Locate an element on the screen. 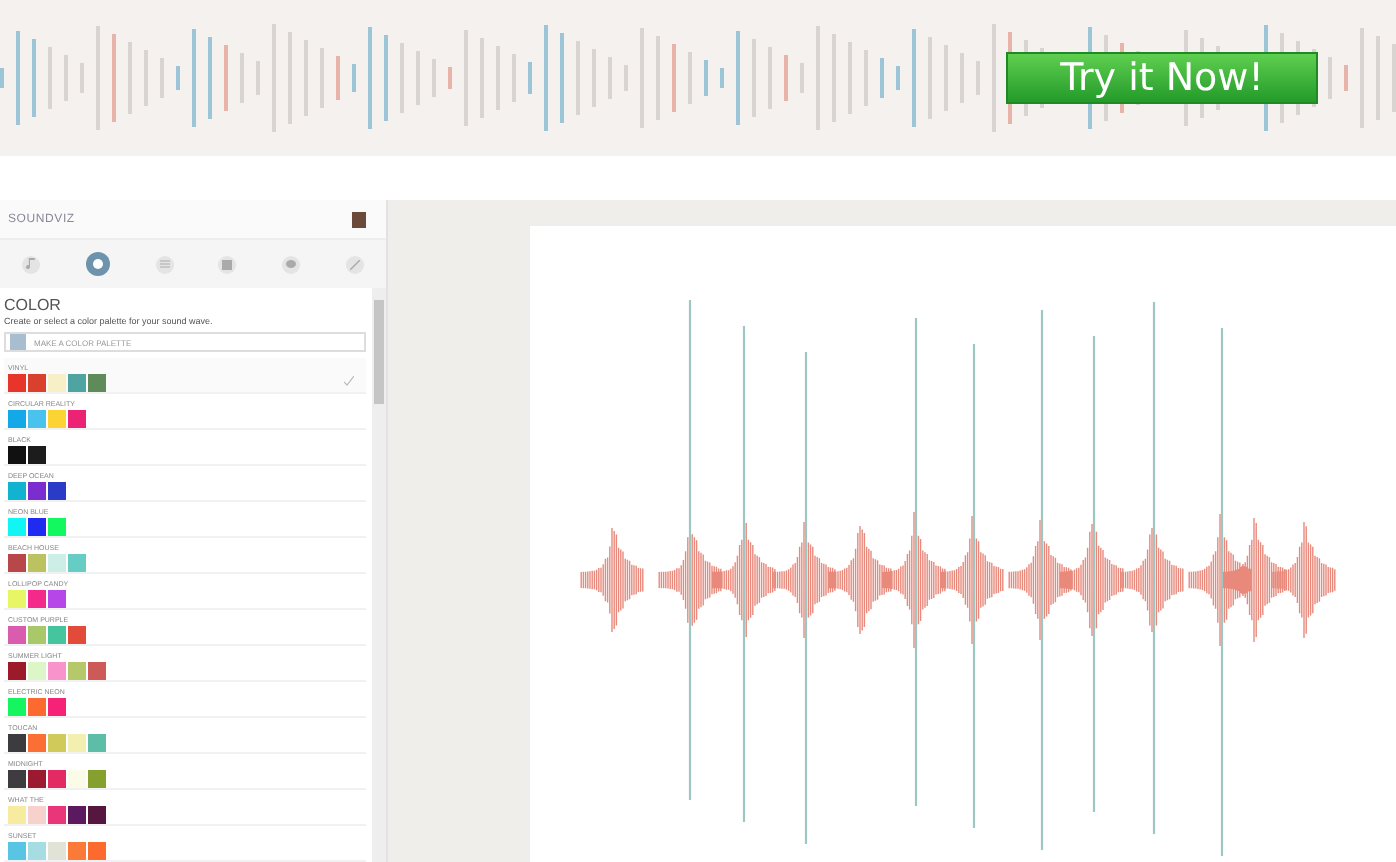 This screenshot has height=862, width=1396. image-icon is located at coordinates (227, 264).